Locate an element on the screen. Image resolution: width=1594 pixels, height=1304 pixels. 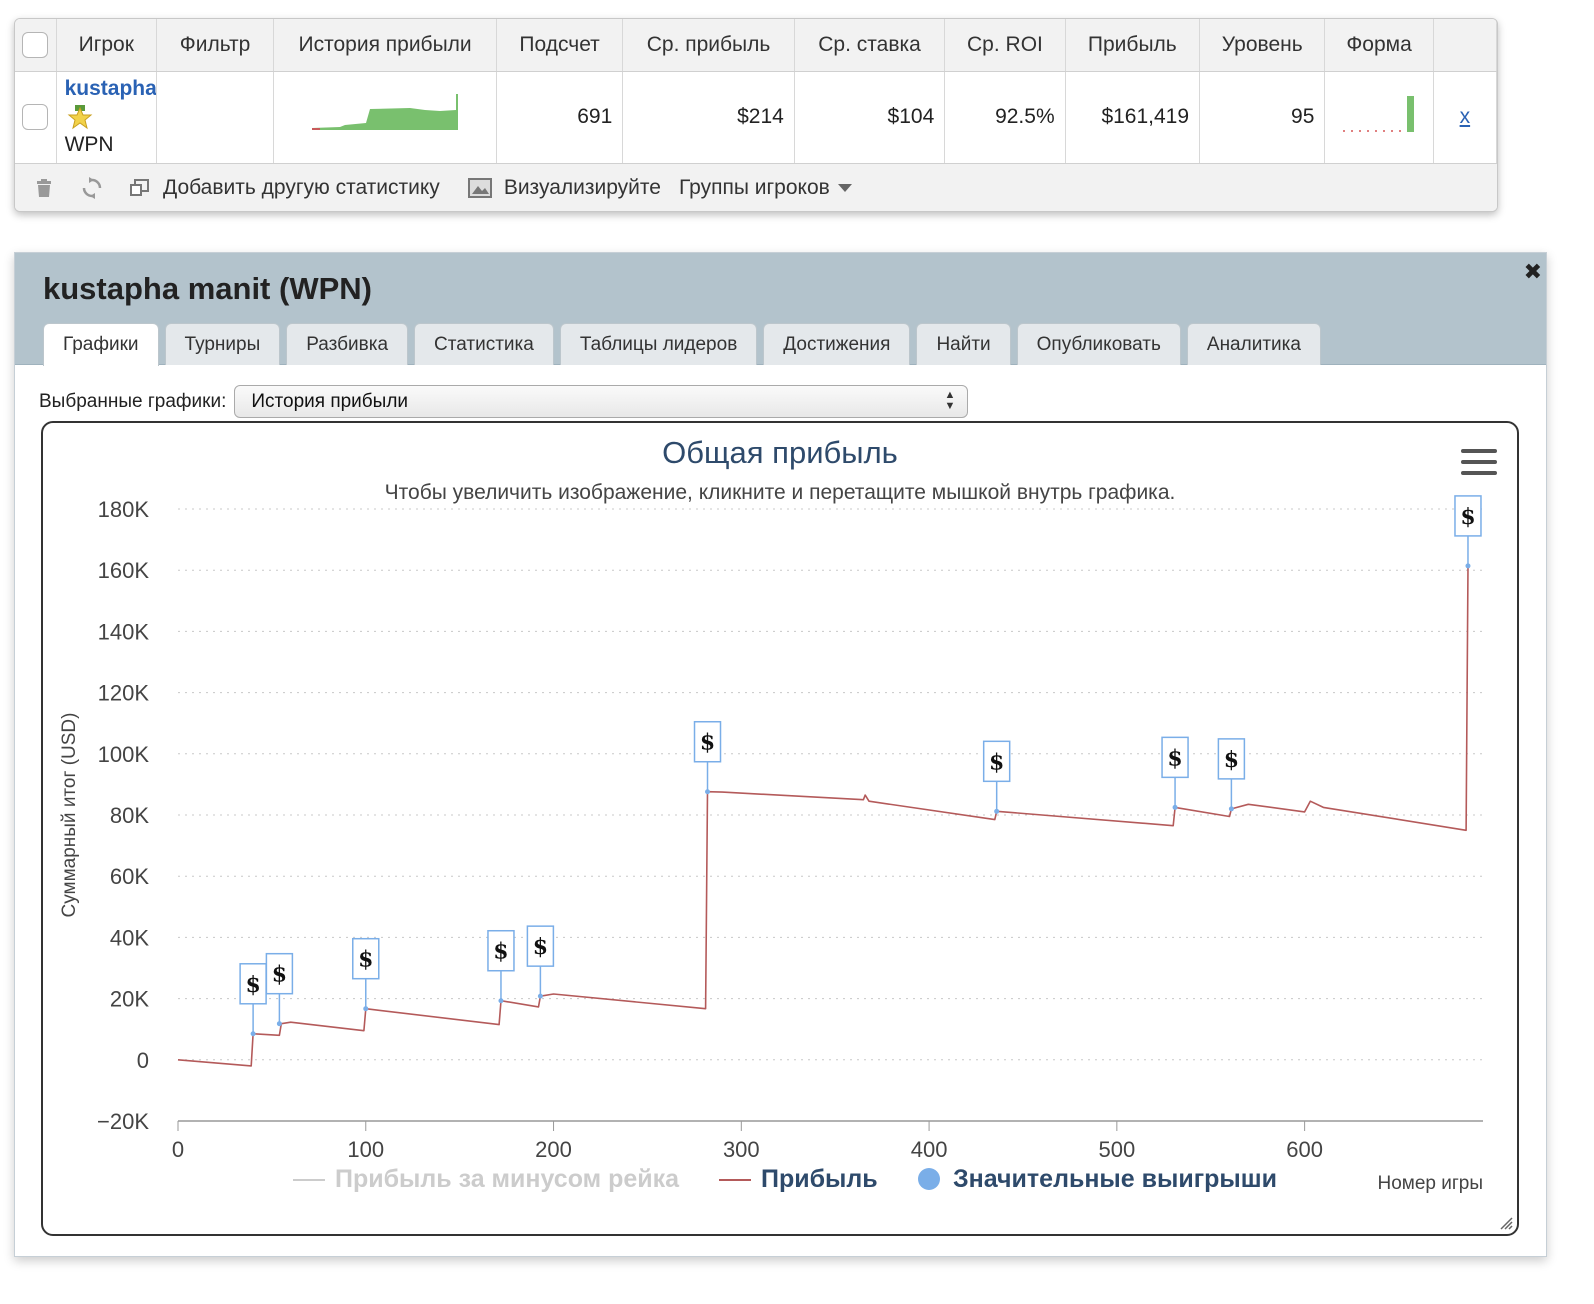
col-header-avg-profit: Ср. прибыль is located at coordinates (708, 45).